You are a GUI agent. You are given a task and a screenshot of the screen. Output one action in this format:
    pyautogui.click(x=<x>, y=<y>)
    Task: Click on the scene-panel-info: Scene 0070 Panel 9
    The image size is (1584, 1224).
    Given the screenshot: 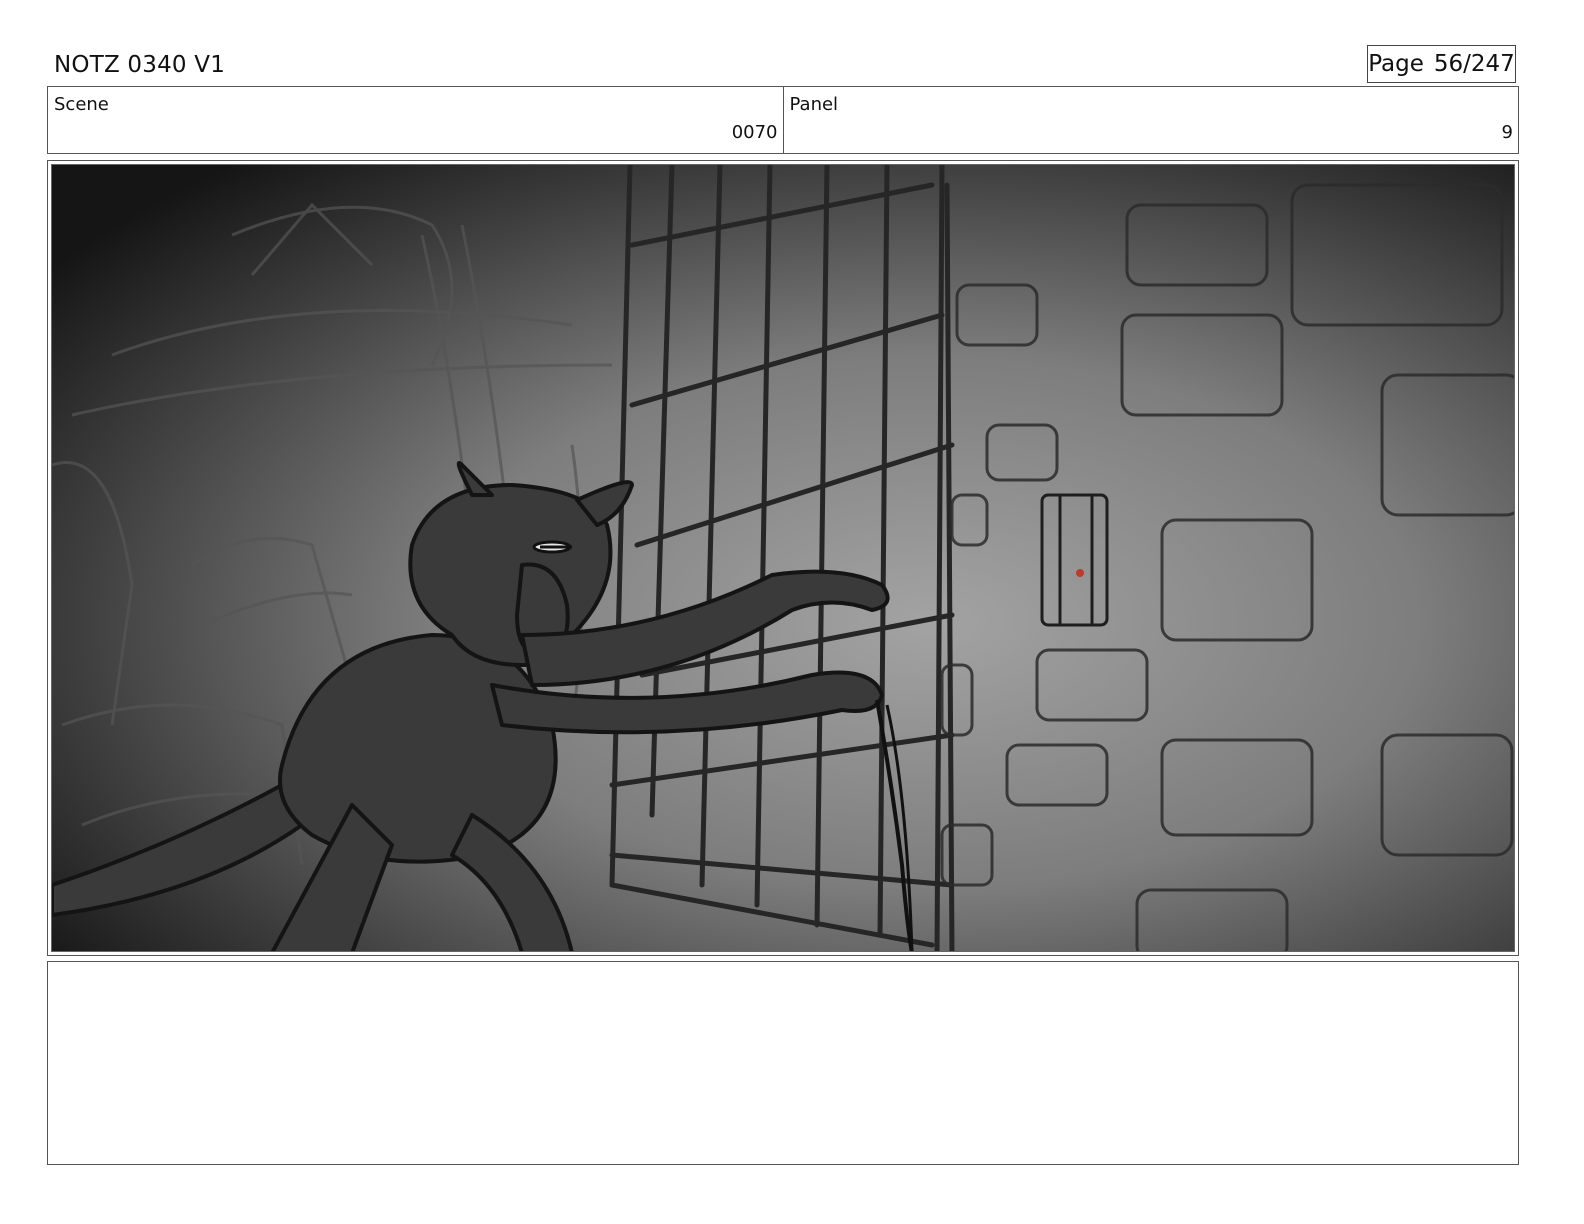 What is the action you would take?
    pyautogui.click(x=783, y=120)
    